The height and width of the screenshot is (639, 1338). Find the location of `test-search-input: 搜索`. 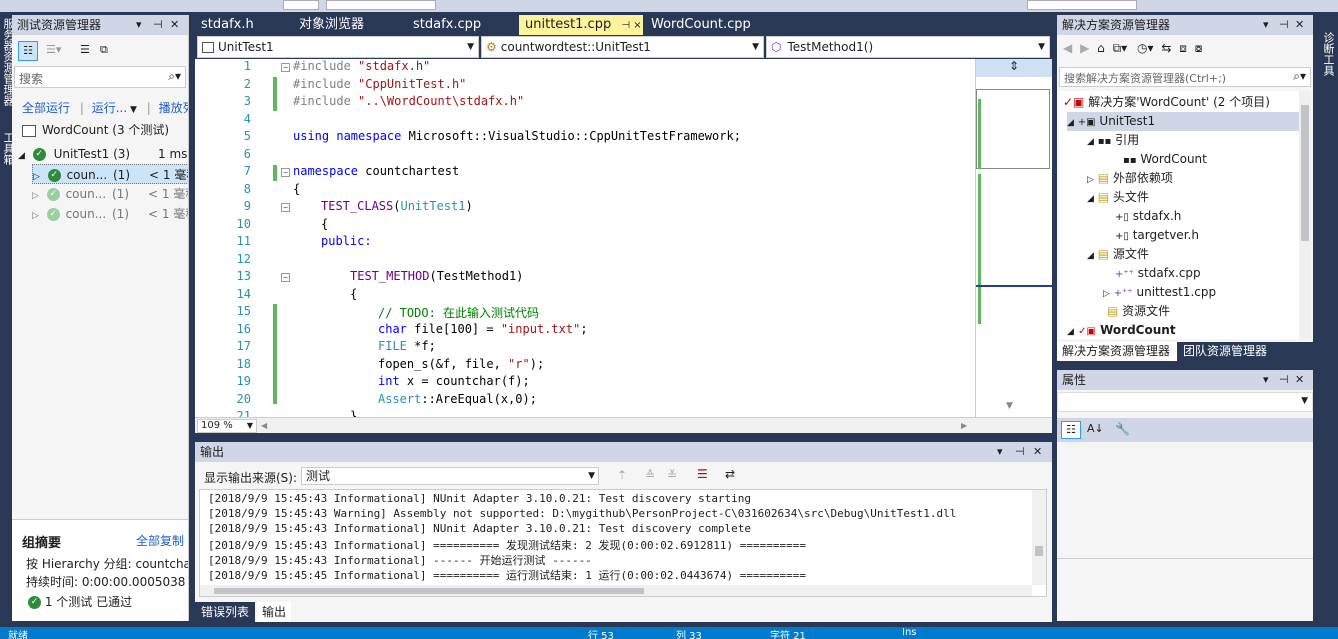

test-search-input: 搜索 is located at coordinates (31, 78).